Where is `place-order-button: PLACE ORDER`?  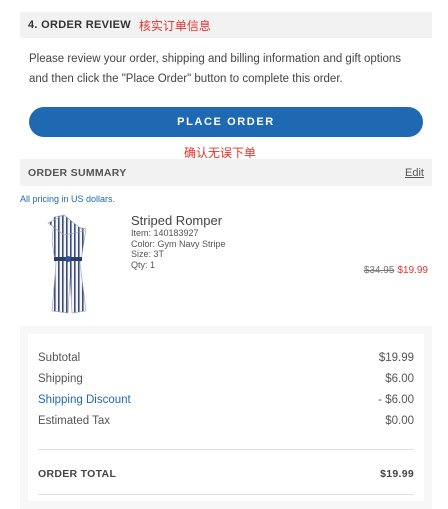 place-order-button: PLACE ORDER is located at coordinates (226, 122).